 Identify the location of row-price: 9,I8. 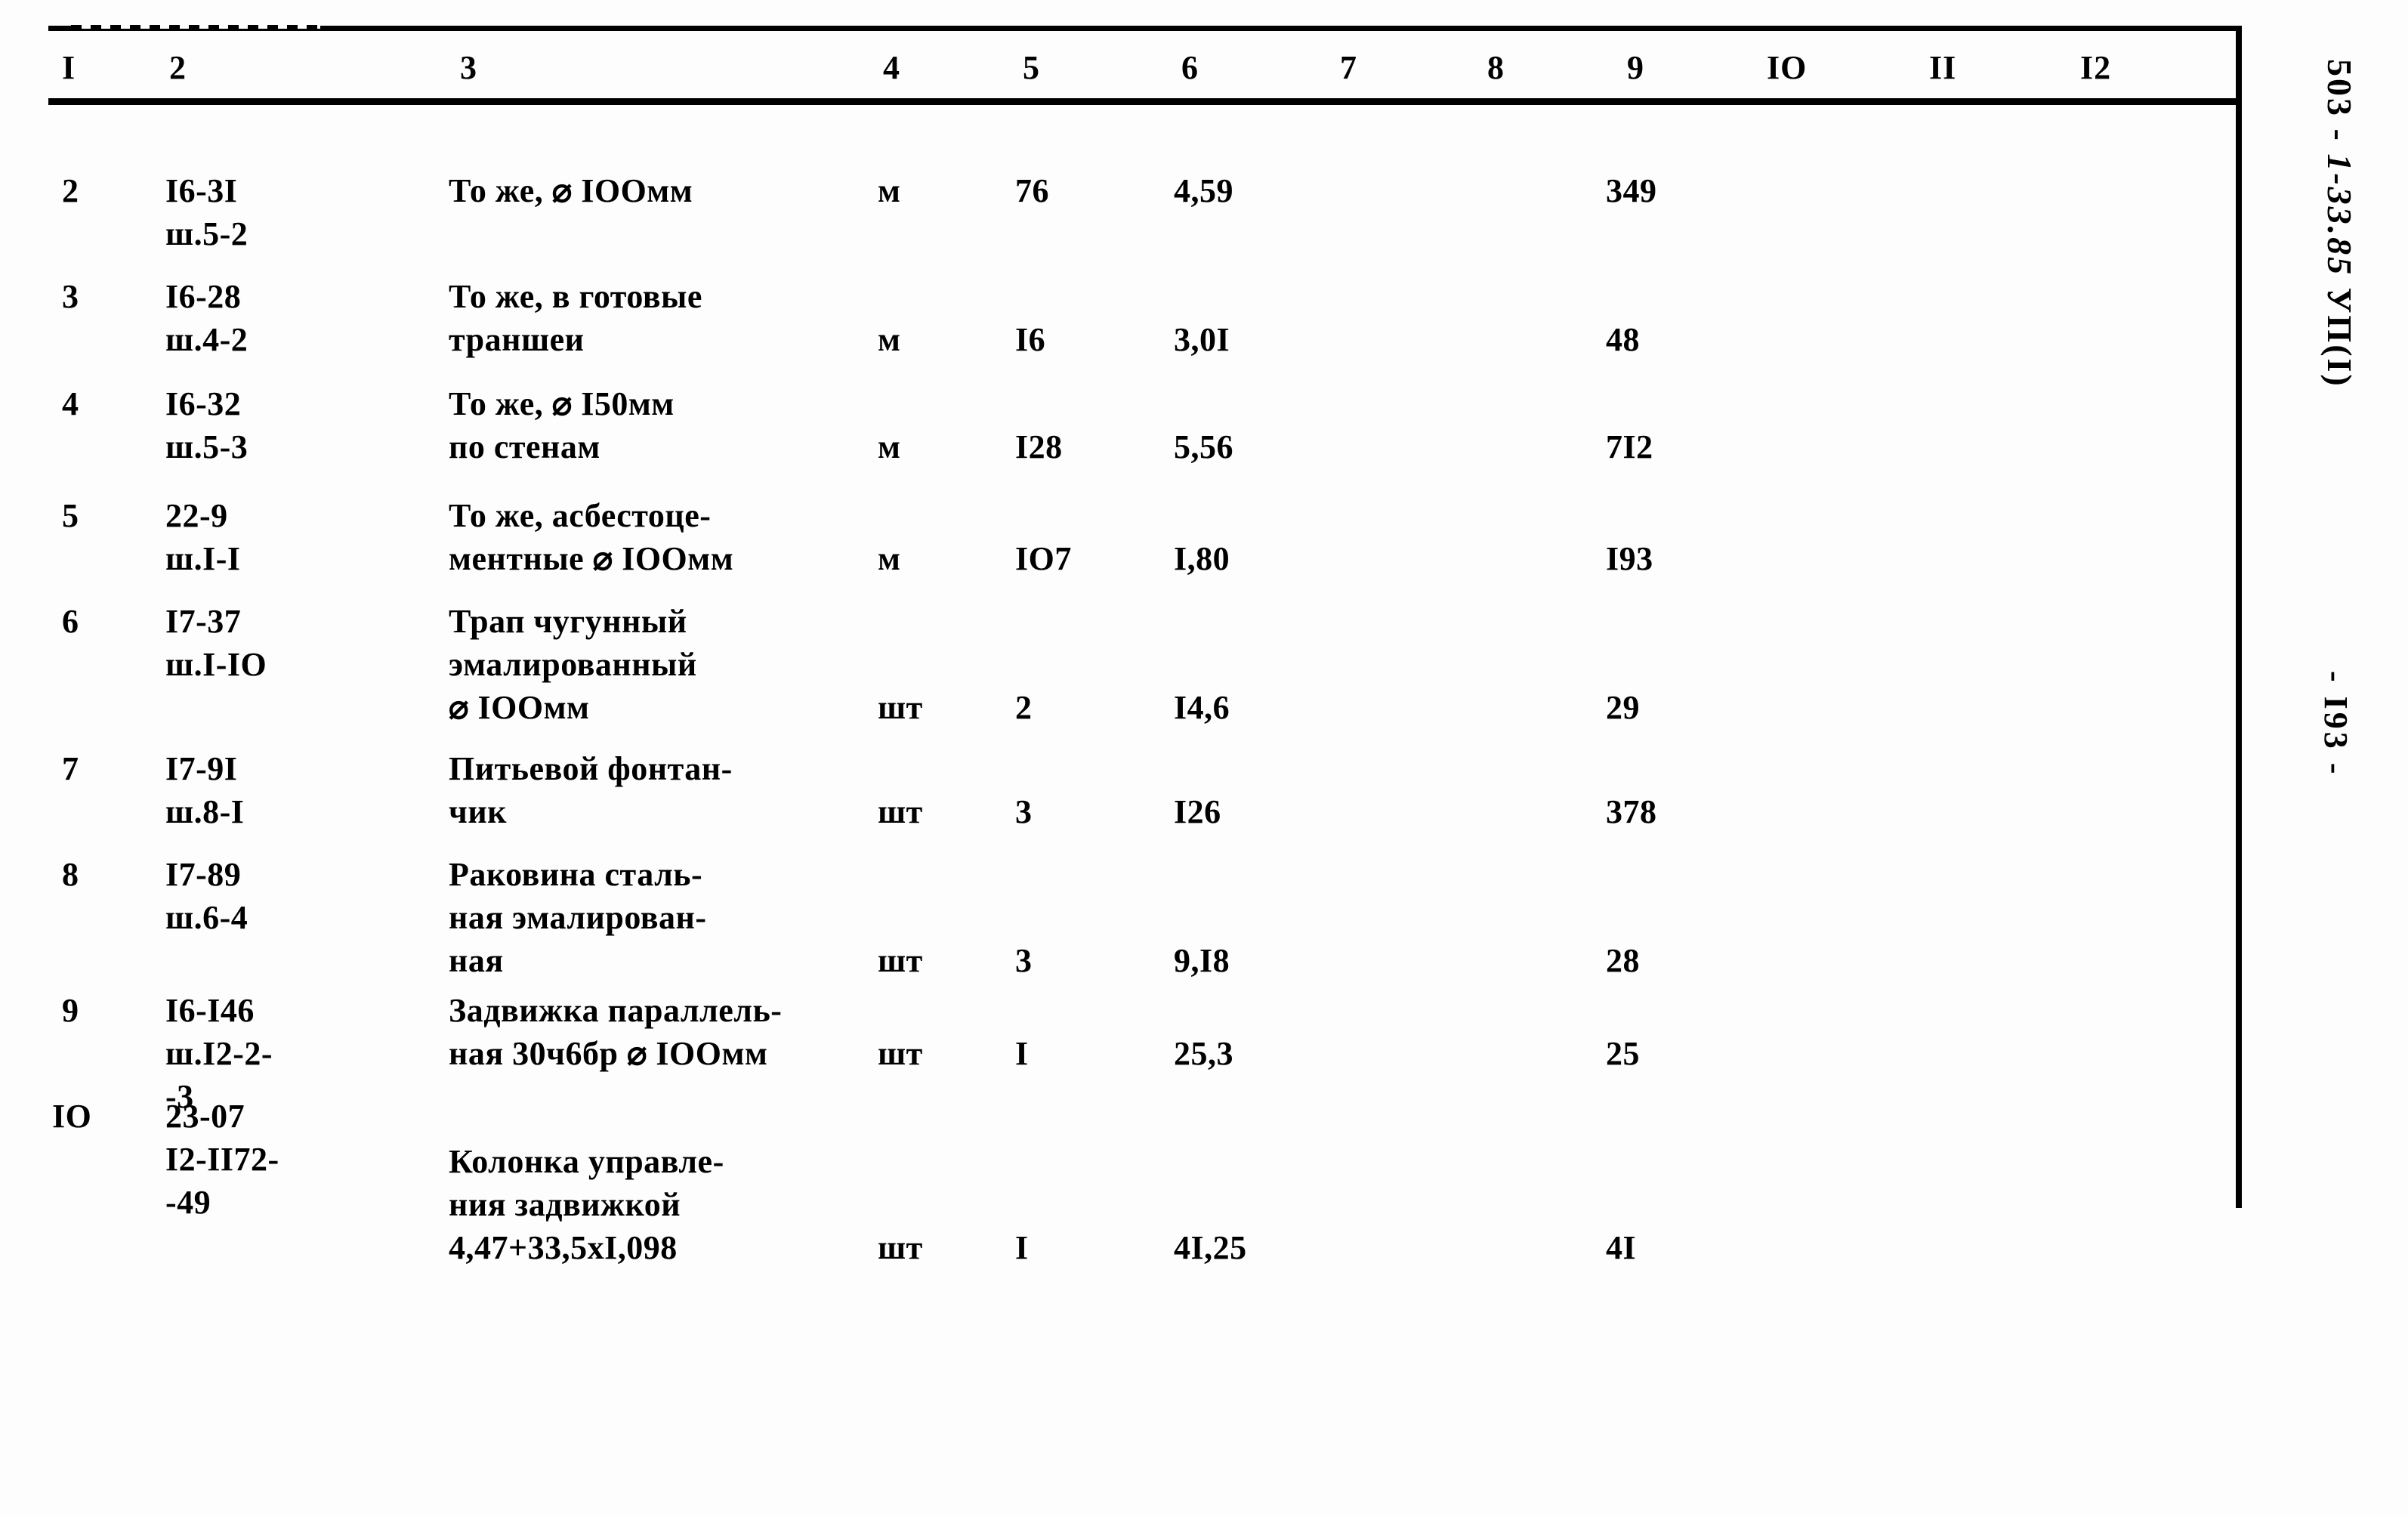
(1202, 960).